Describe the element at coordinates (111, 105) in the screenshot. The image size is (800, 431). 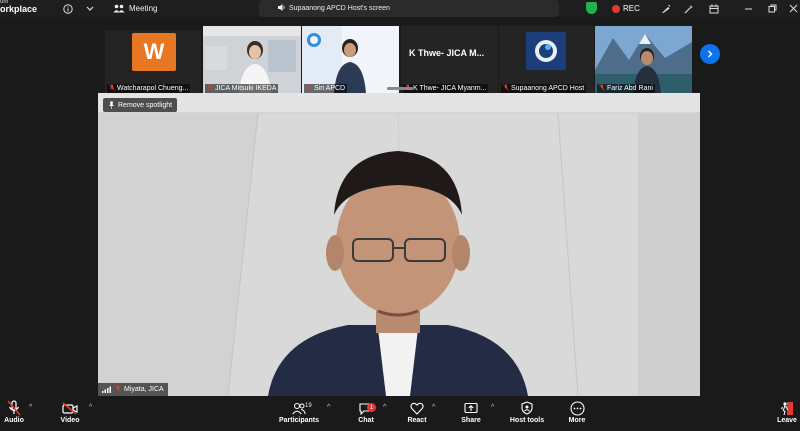
I see `pin-icon` at that location.